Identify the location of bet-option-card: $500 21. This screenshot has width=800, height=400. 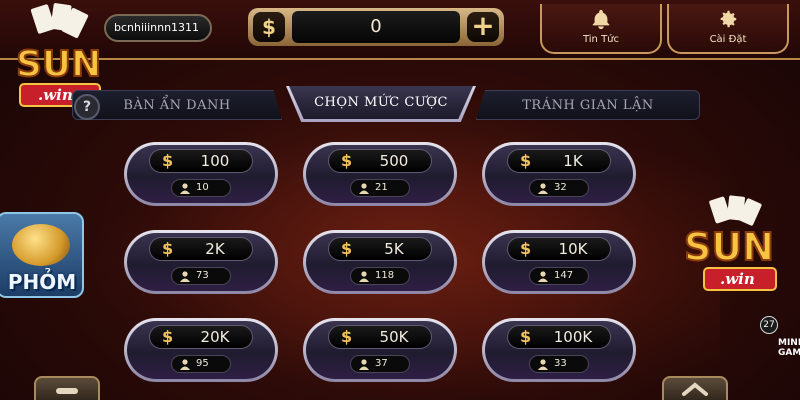
(380, 174).